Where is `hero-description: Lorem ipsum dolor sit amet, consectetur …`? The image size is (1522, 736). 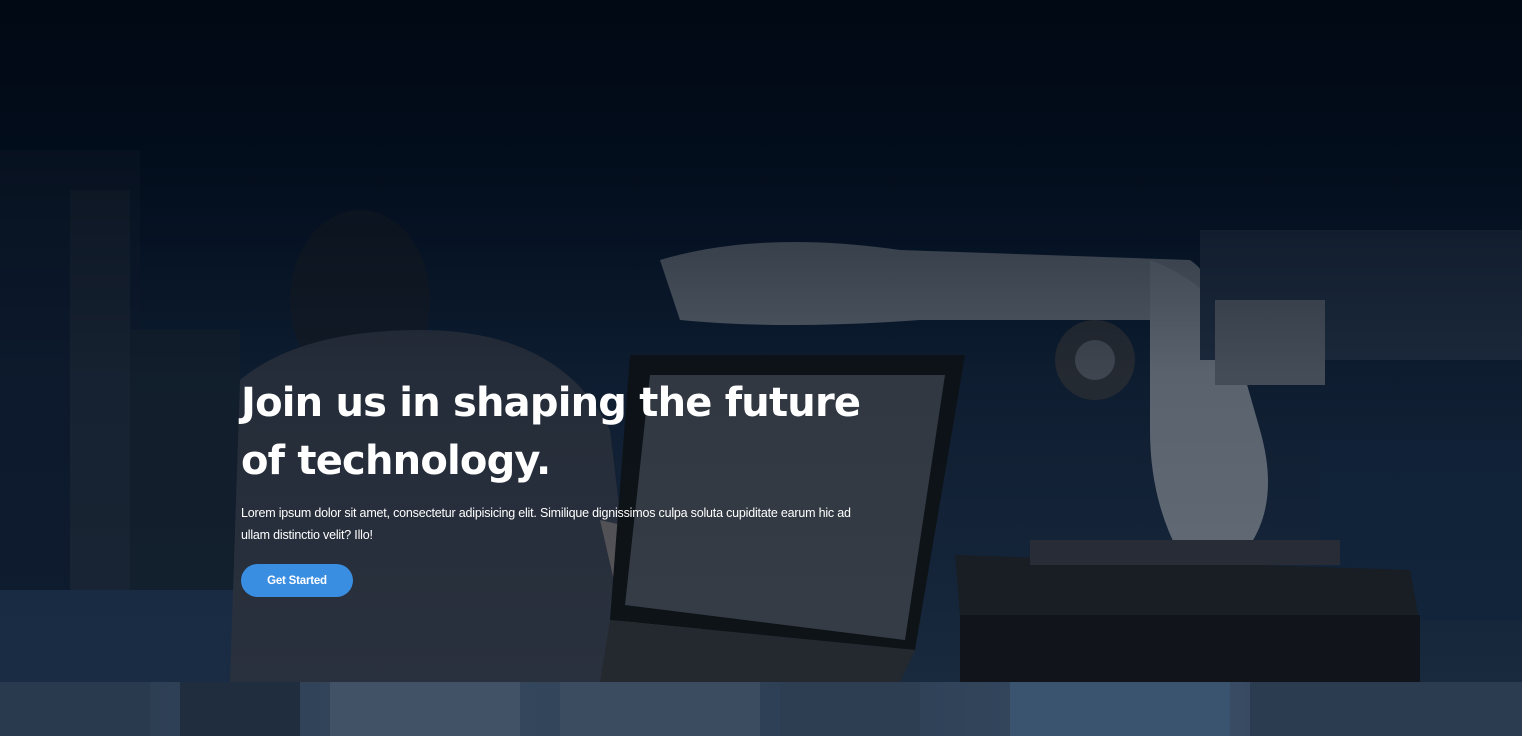 hero-description: Lorem ipsum dolor sit amet, consectetur … is located at coordinates (546, 524).